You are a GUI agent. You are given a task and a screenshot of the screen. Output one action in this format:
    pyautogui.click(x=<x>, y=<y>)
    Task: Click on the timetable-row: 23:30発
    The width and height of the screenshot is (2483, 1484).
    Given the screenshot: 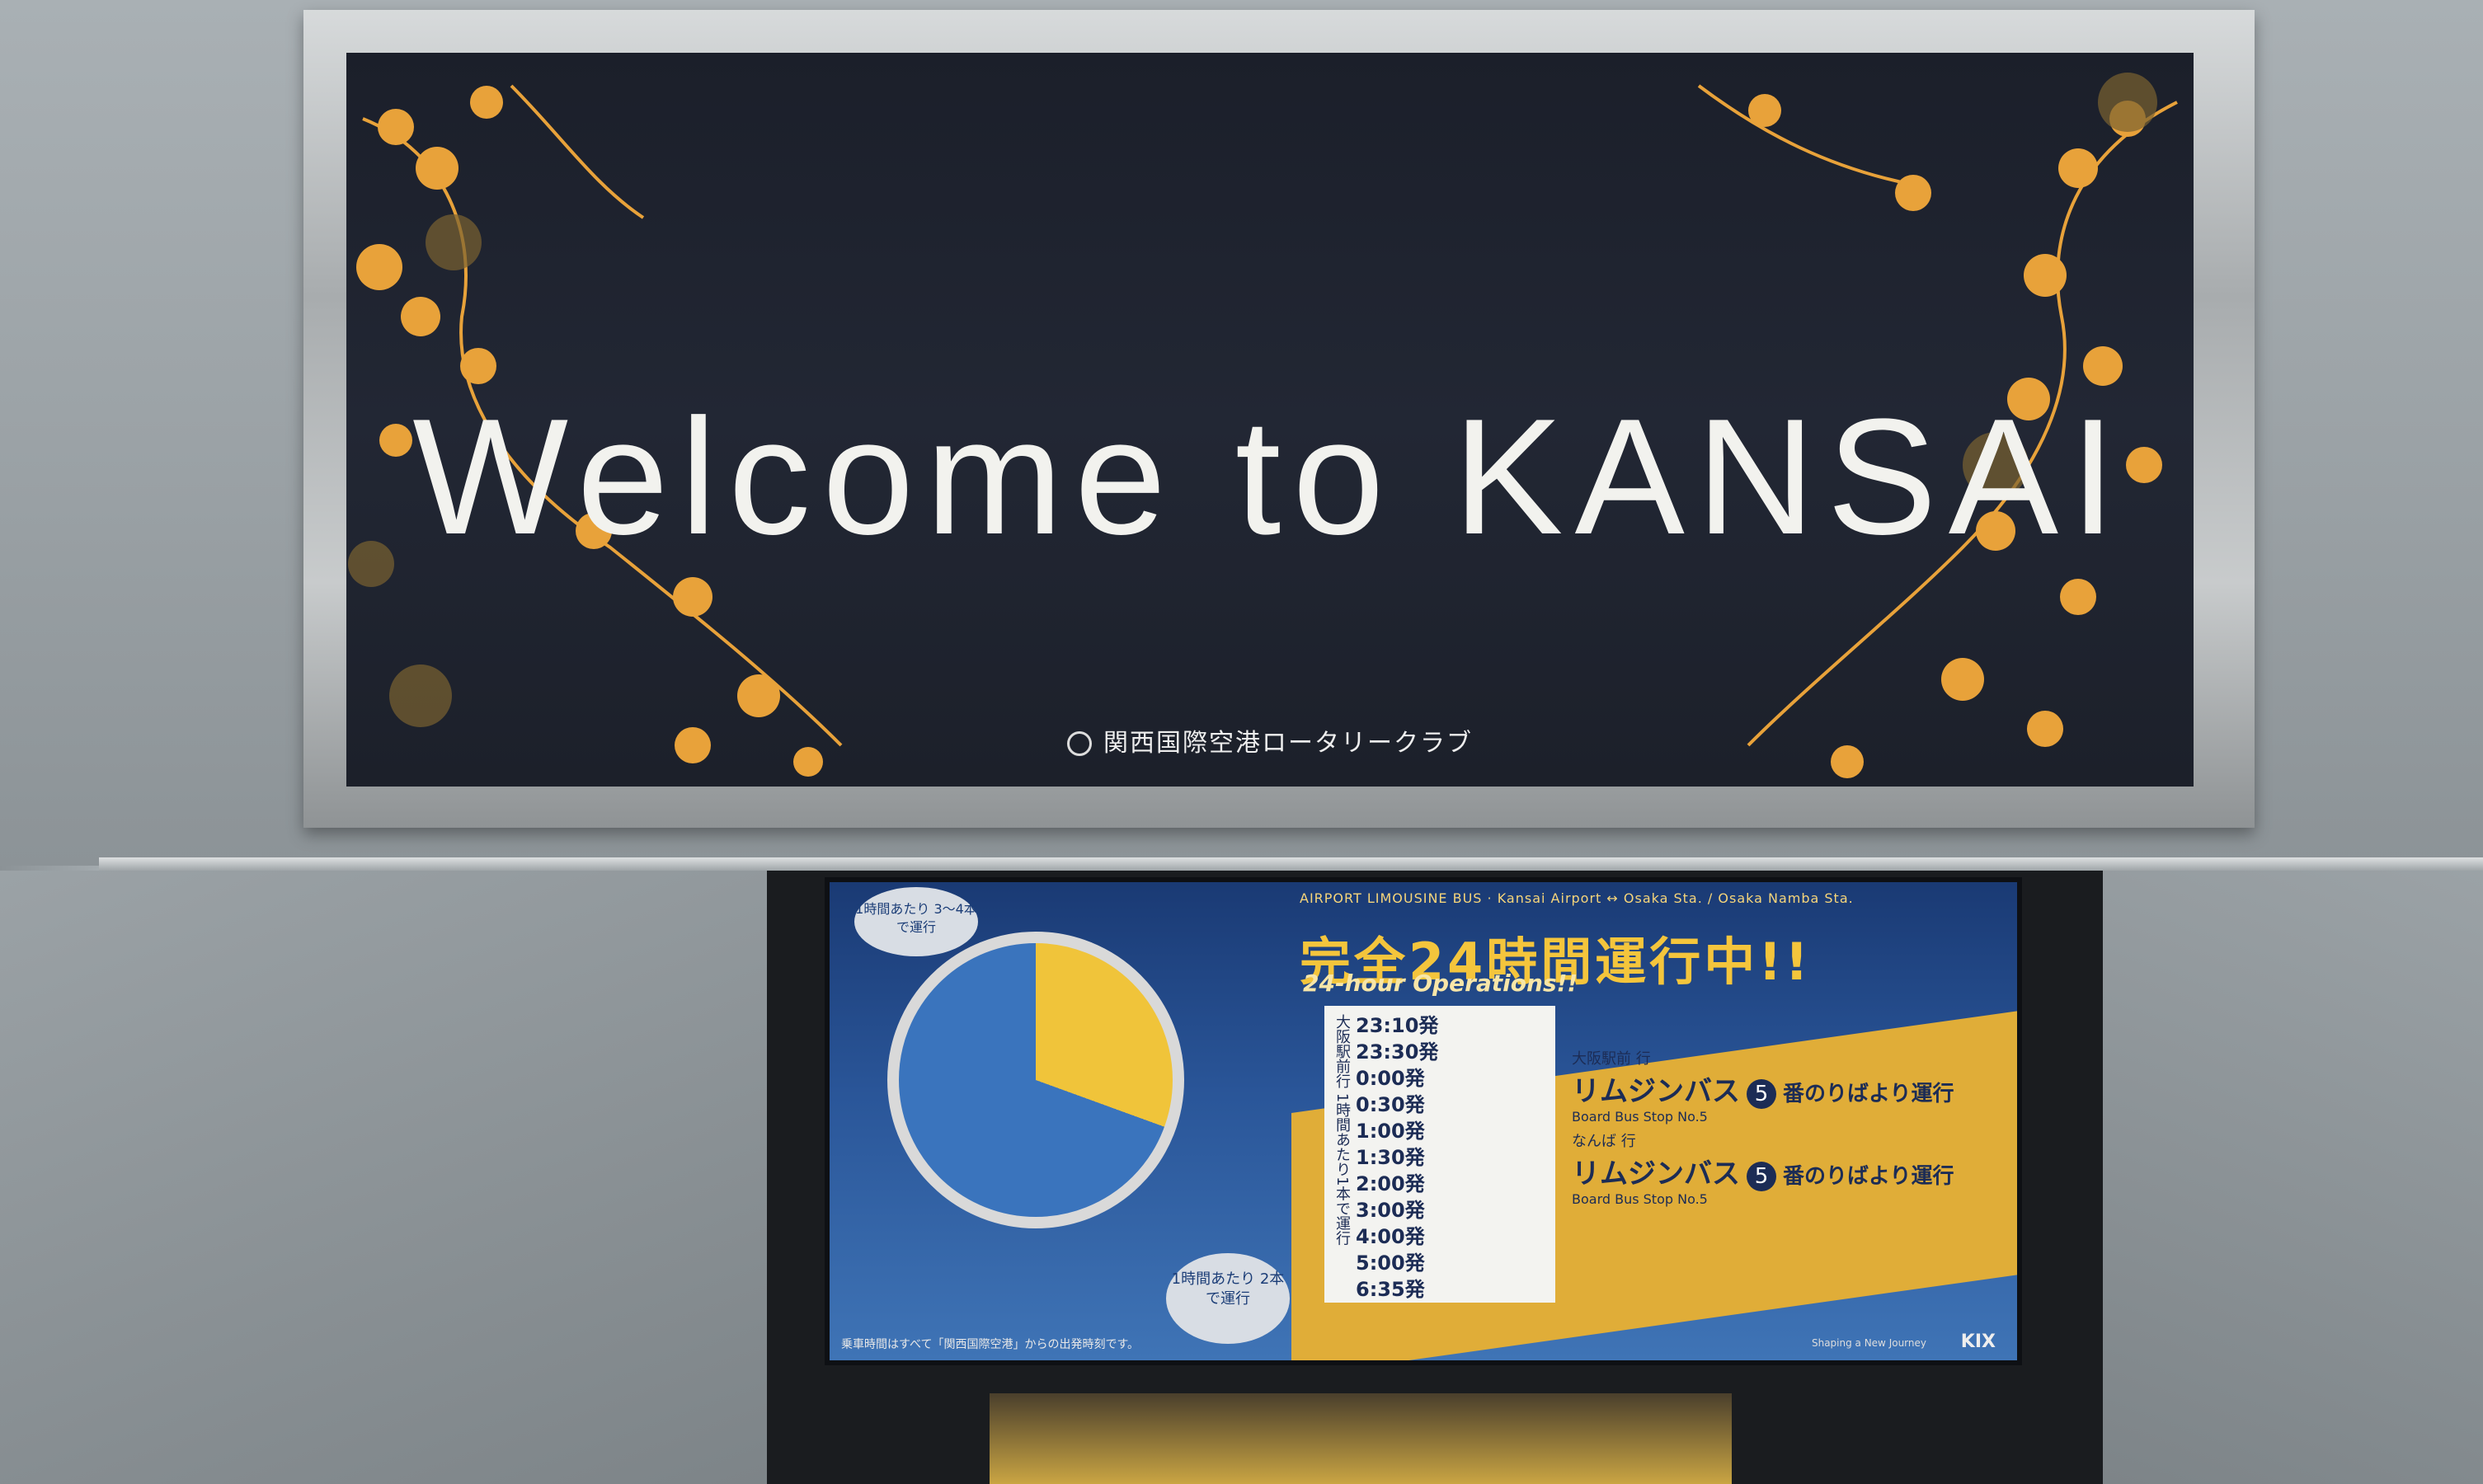 What is the action you would take?
    pyautogui.click(x=1397, y=1052)
    